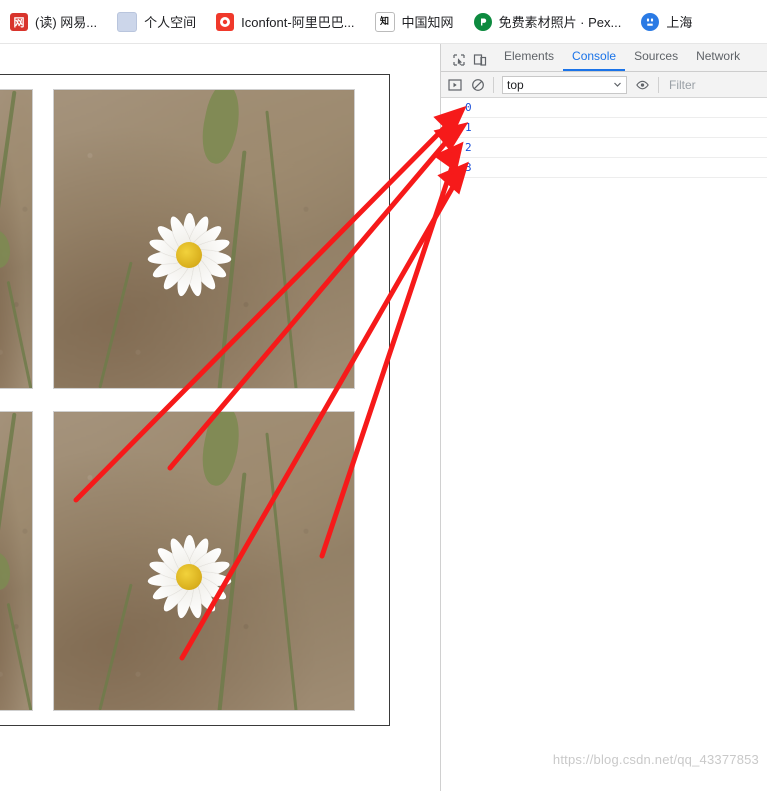 This screenshot has height=791, width=767. Describe the element at coordinates (19, 21) in the screenshot. I see `netease-icon: 网` at that location.